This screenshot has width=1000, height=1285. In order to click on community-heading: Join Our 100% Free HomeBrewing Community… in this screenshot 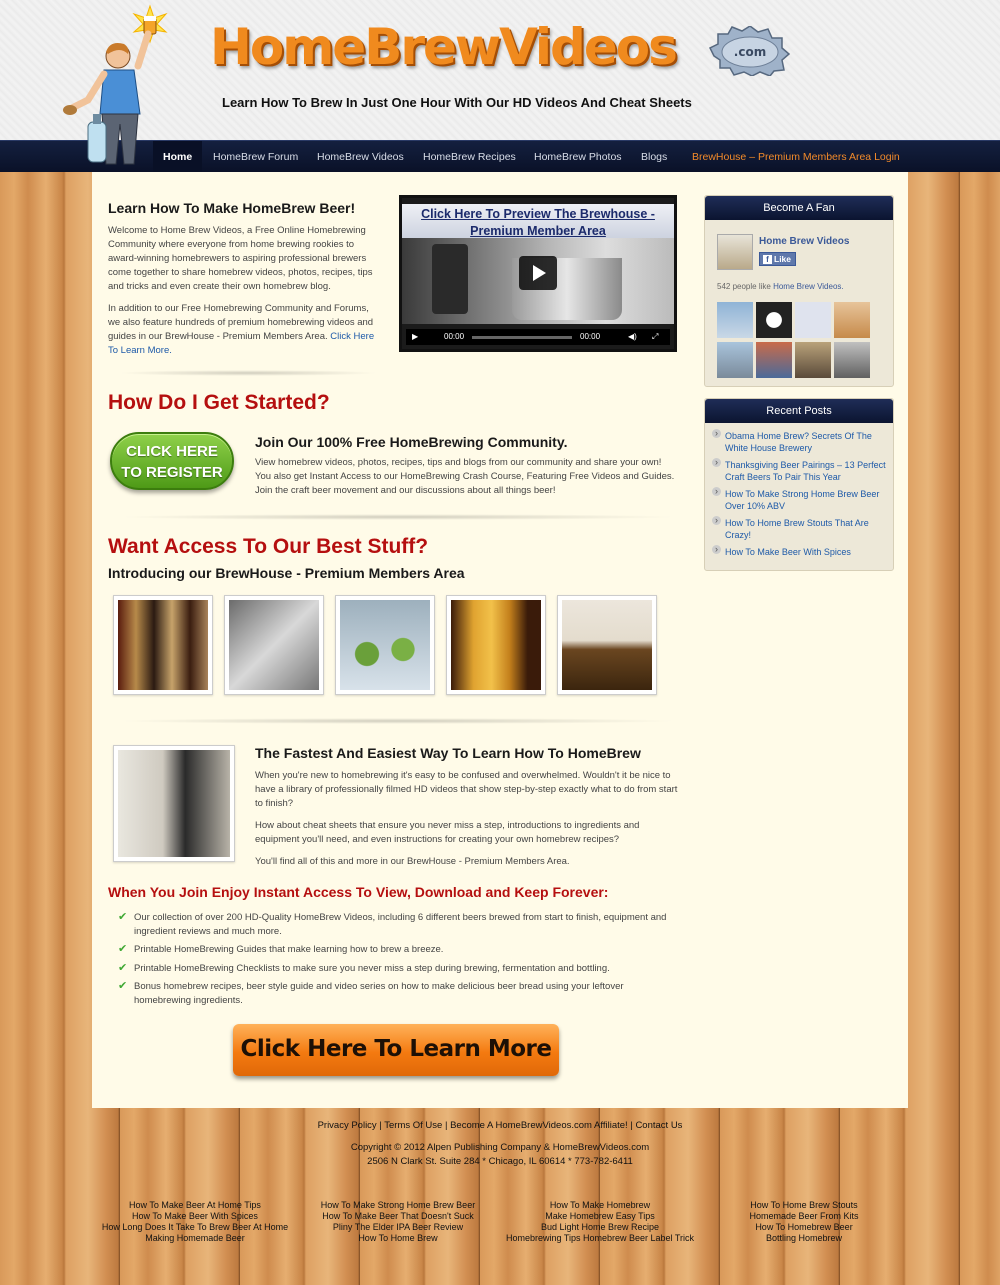, I will do `click(411, 442)`.